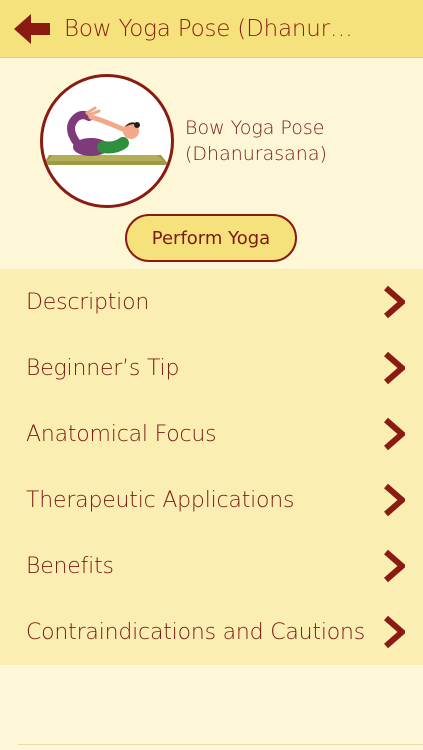 This screenshot has width=423, height=750. What do you see at coordinates (88, 302) in the screenshot?
I see `menu-item-label: Description` at bounding box center [88, 302].